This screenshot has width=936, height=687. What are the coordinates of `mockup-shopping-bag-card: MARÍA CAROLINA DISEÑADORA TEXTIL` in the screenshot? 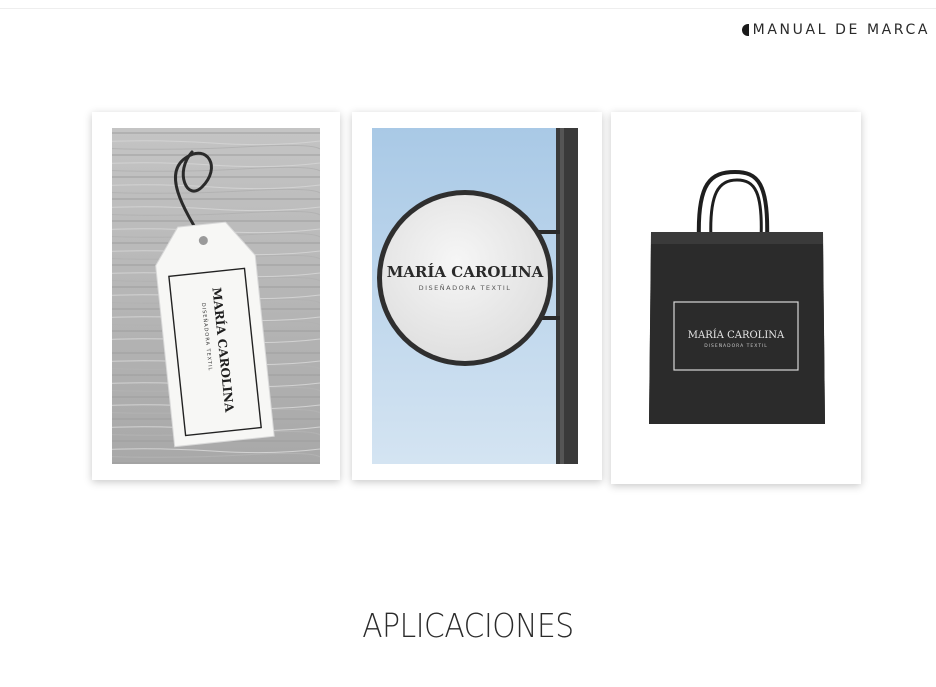 It's located at (736, 298).